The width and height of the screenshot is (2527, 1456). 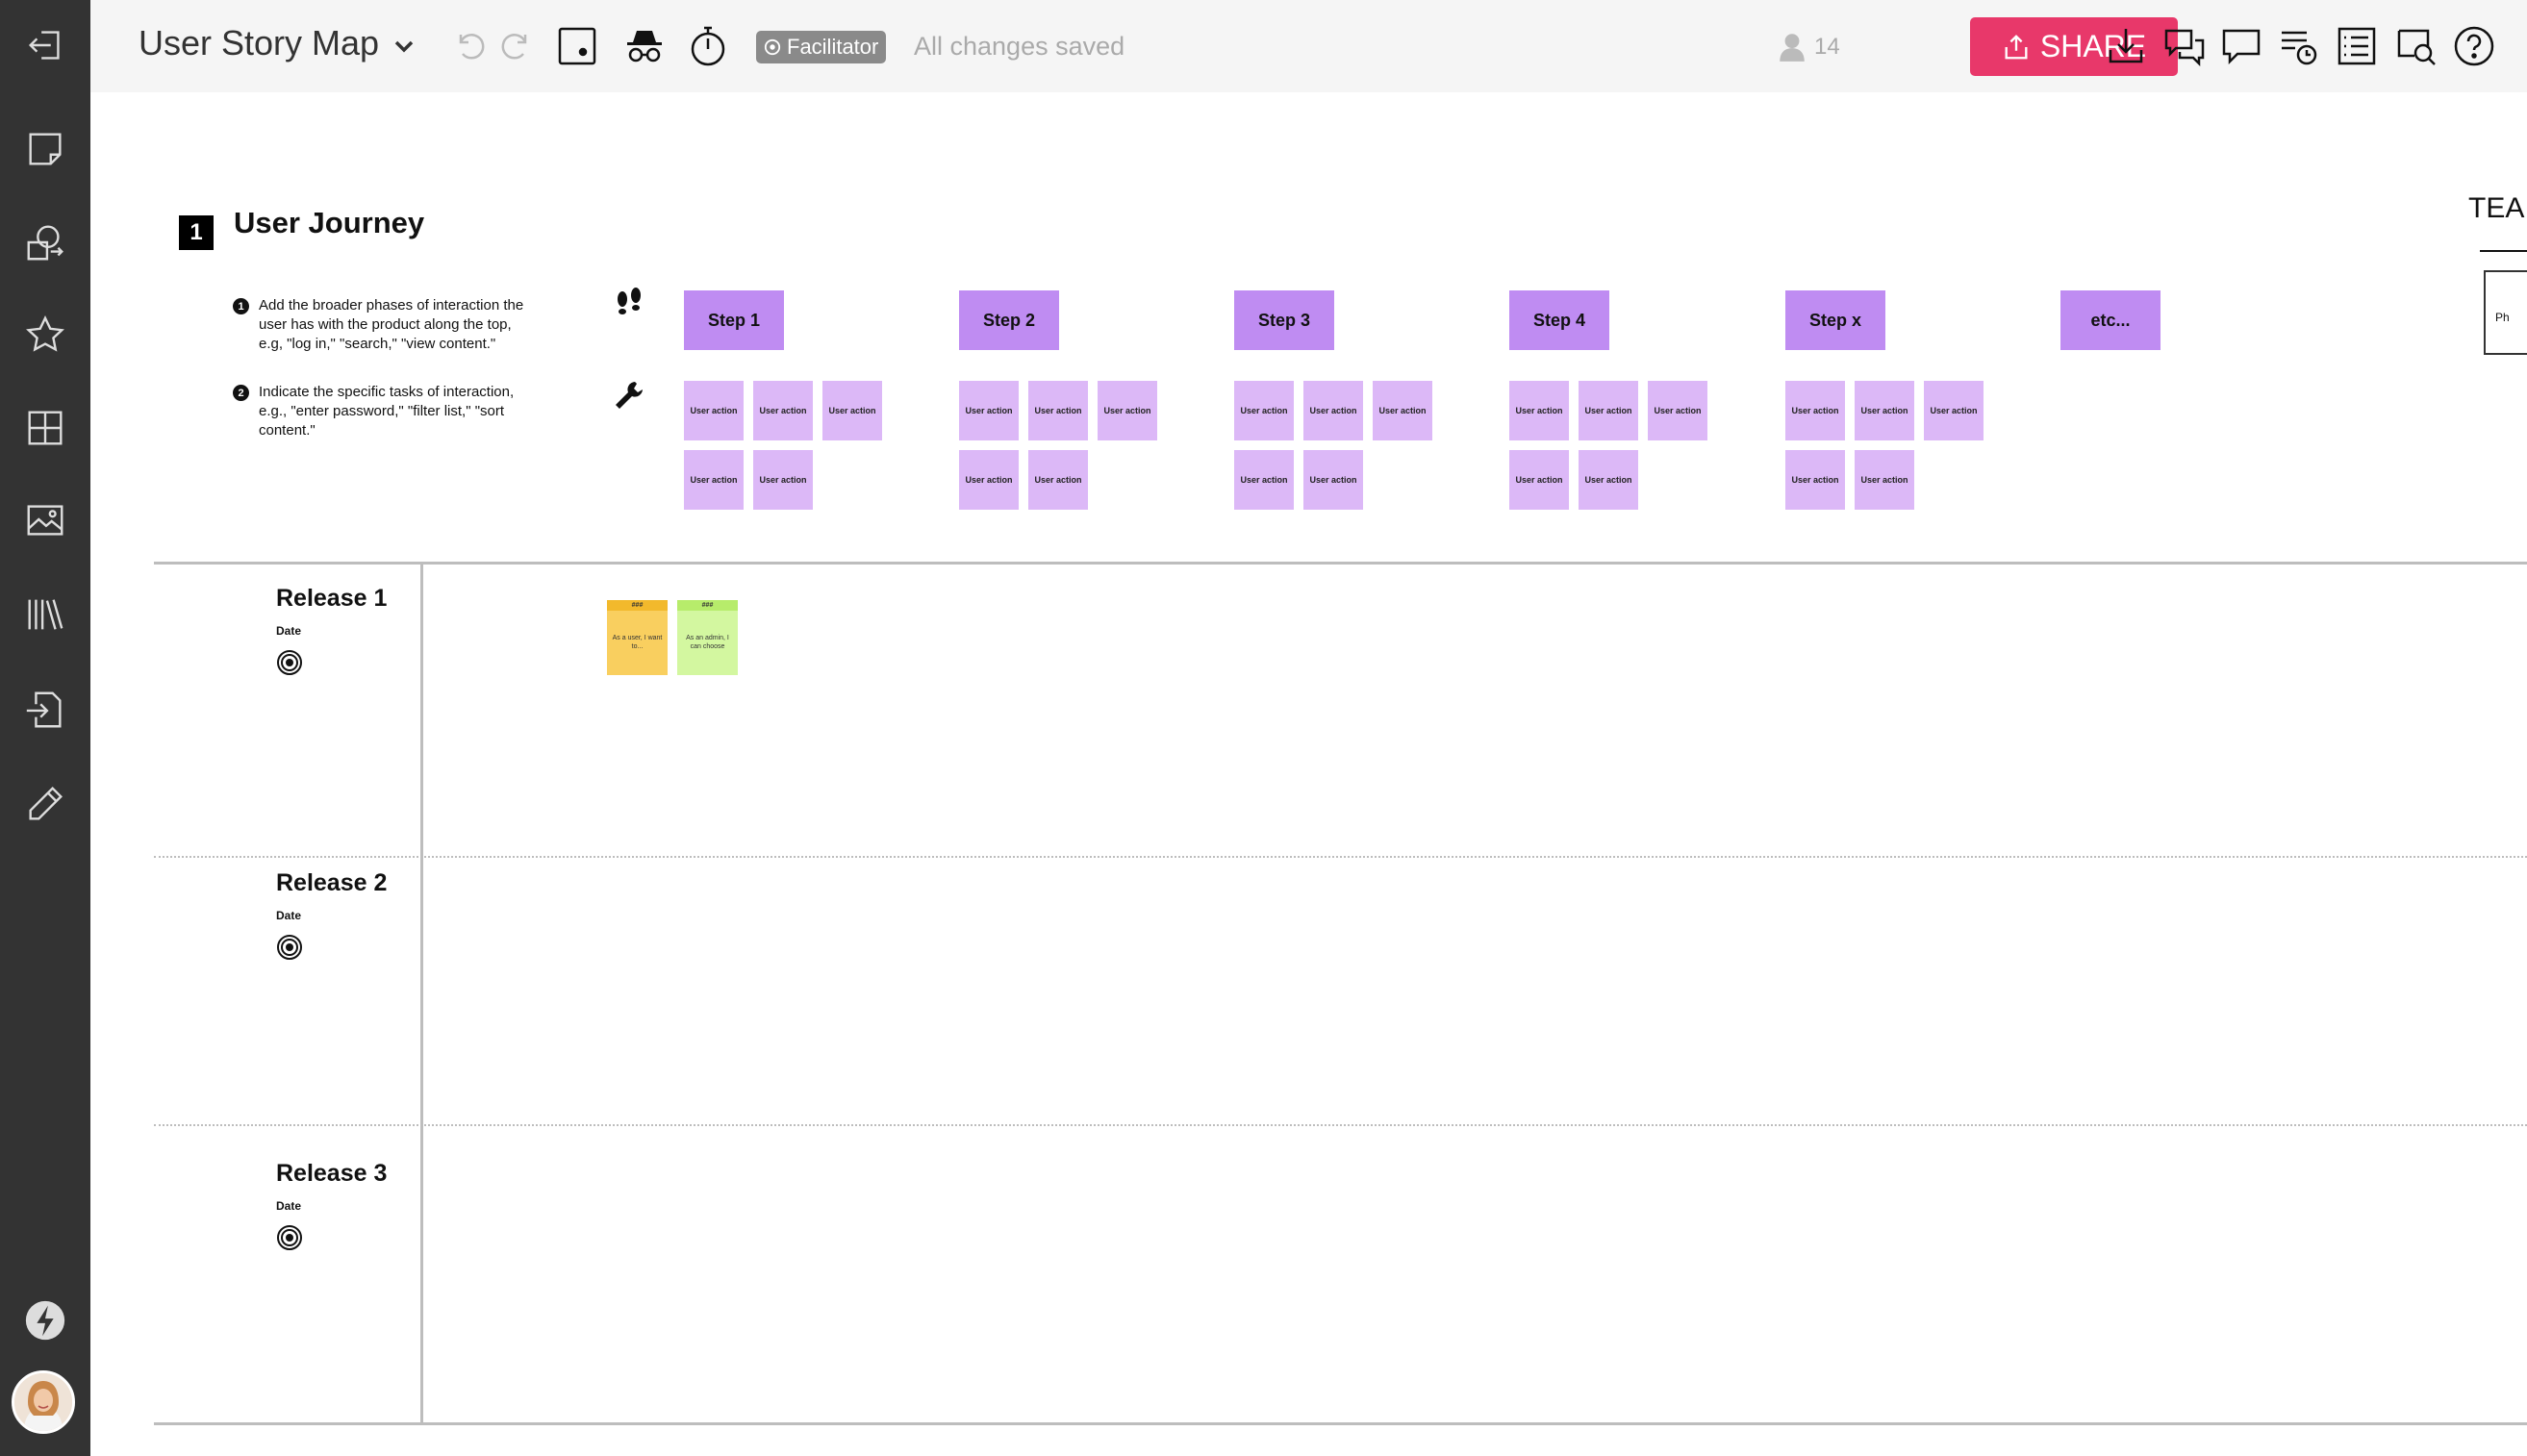 I want to click on sticky-text: As an admin, I can choose, so click(x=707, y=642).